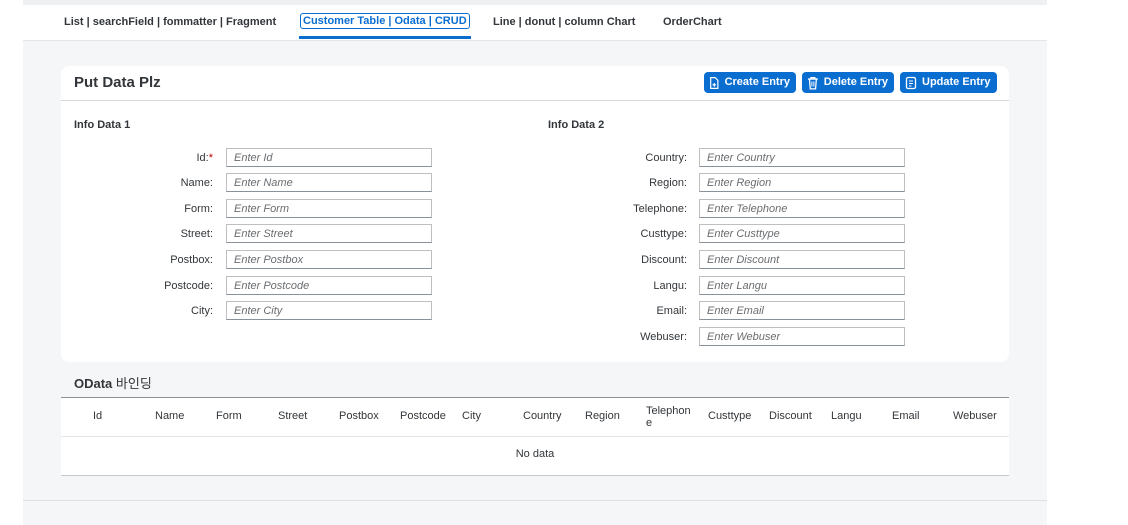 This screenshot has width=1128, height=525. Describe the element at coordinates (359, 416) in the screenshot. I see `column-header-postbox: Postbox` at that location.